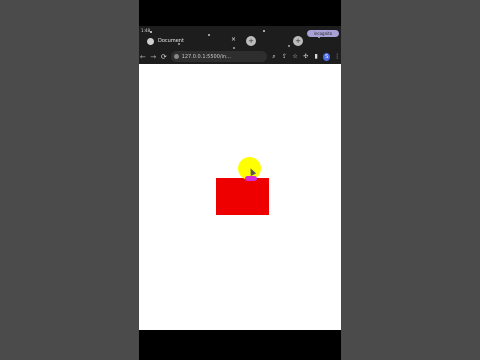 This screenshot has height=360, width=480. I want to click on status-time: 1:48, so click(145, 30).